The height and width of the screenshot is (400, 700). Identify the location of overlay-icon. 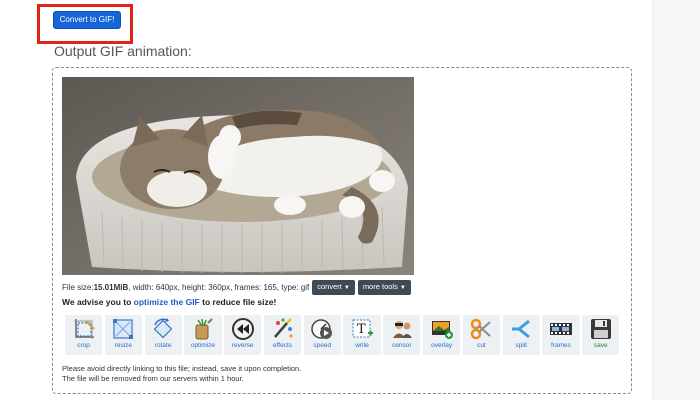
(442, 330).